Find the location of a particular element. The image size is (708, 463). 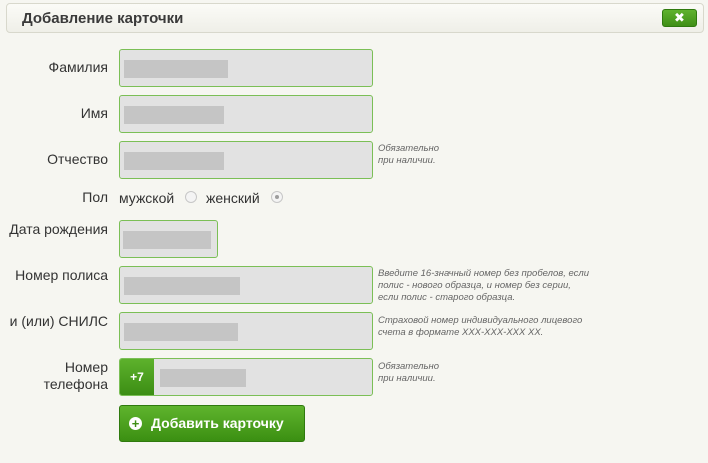

phone-input: +7 is located at coordinates (246, 377).